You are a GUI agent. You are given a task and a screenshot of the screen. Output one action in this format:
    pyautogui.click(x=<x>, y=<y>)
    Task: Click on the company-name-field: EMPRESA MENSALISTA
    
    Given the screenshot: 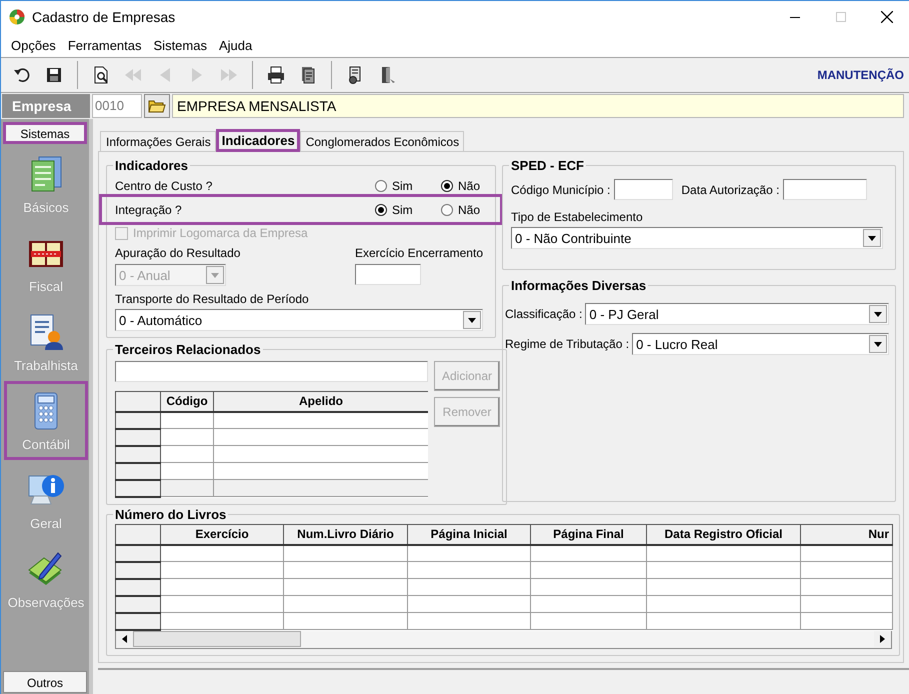 What is the action you would take?
    pyautogui.click(x=538, y=106)
    